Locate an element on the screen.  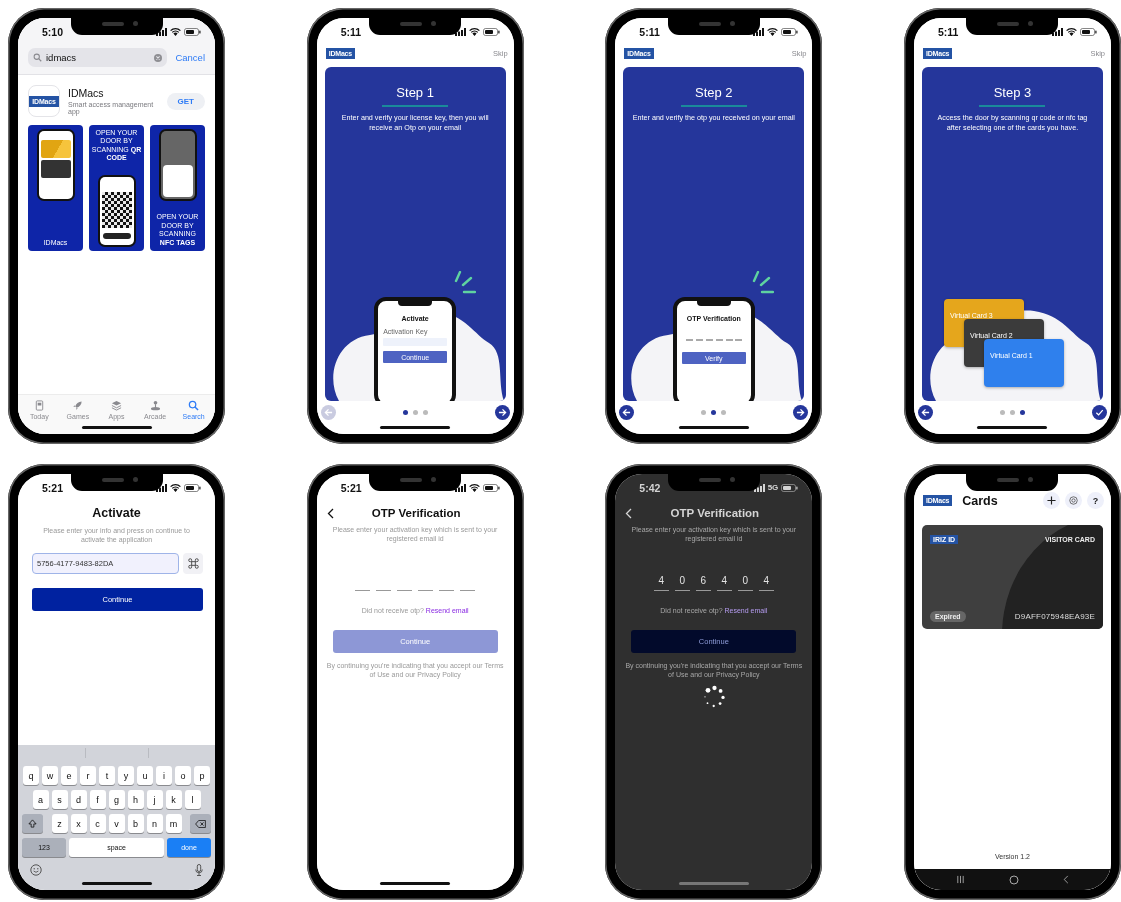
finish-button is located at coordinates (1099, 412).